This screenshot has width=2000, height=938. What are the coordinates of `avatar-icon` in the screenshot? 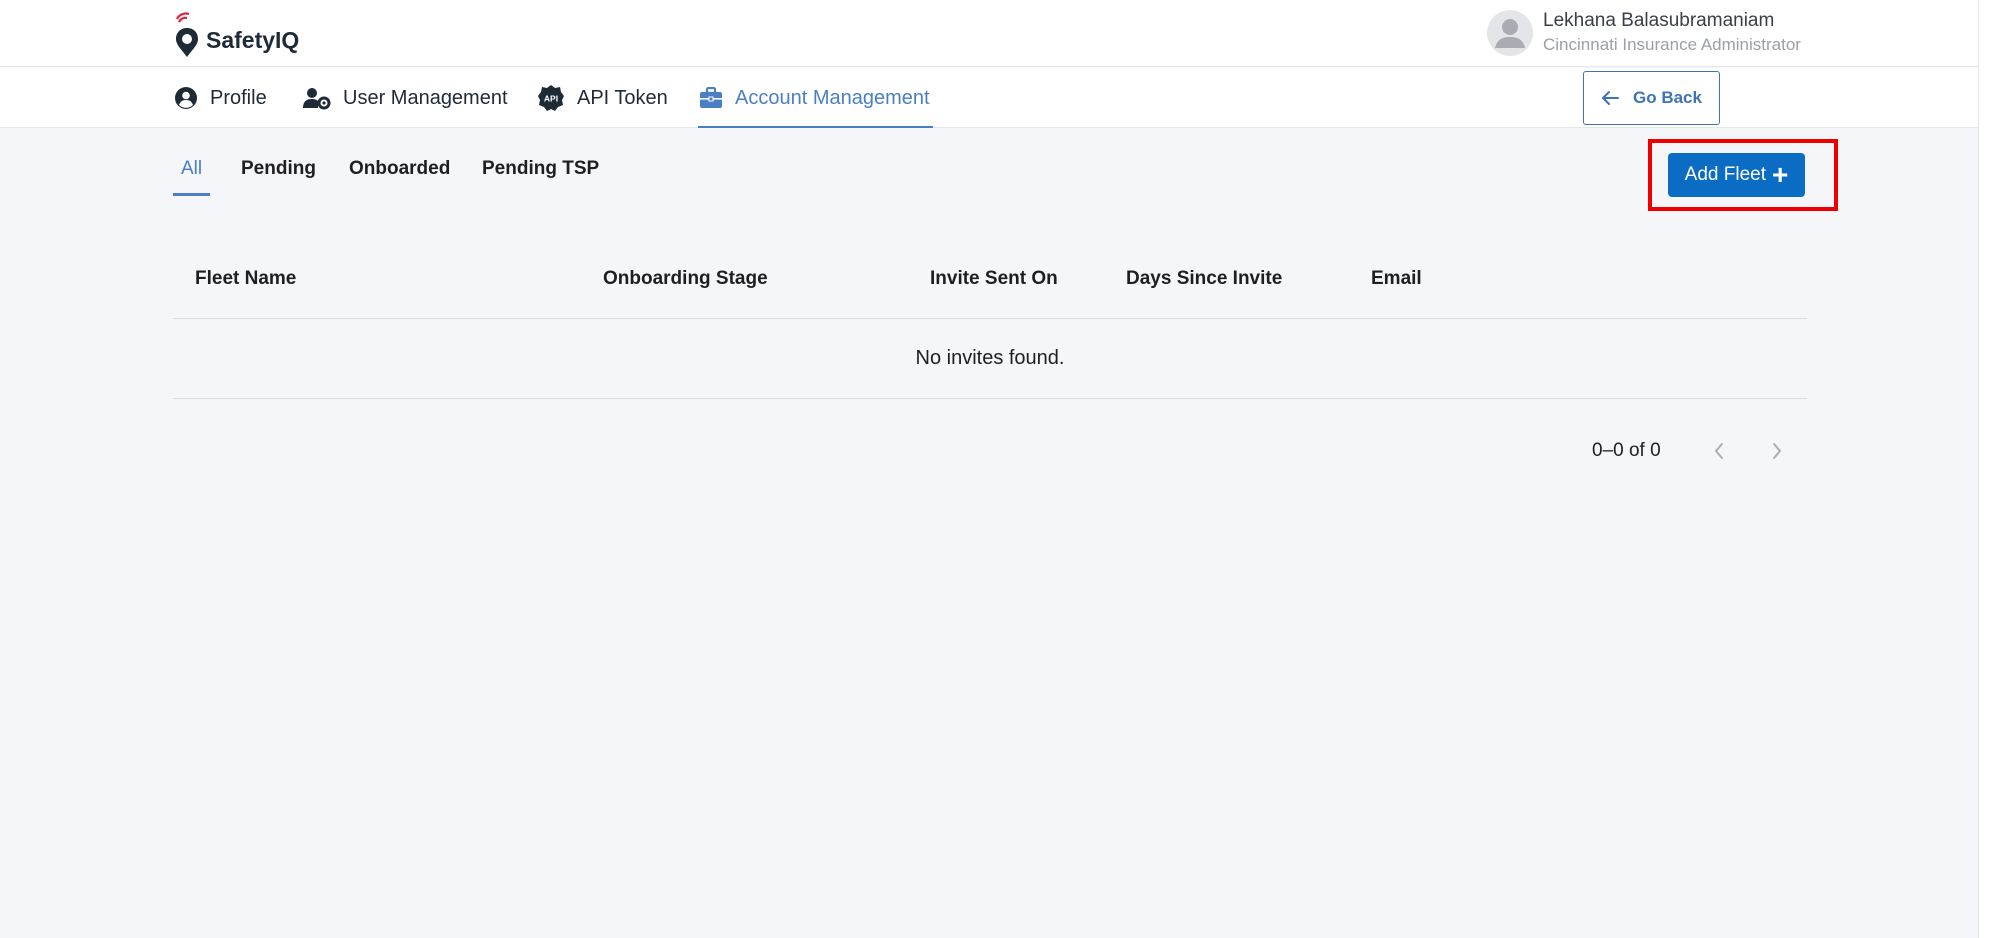 It's located at (1510, 33).